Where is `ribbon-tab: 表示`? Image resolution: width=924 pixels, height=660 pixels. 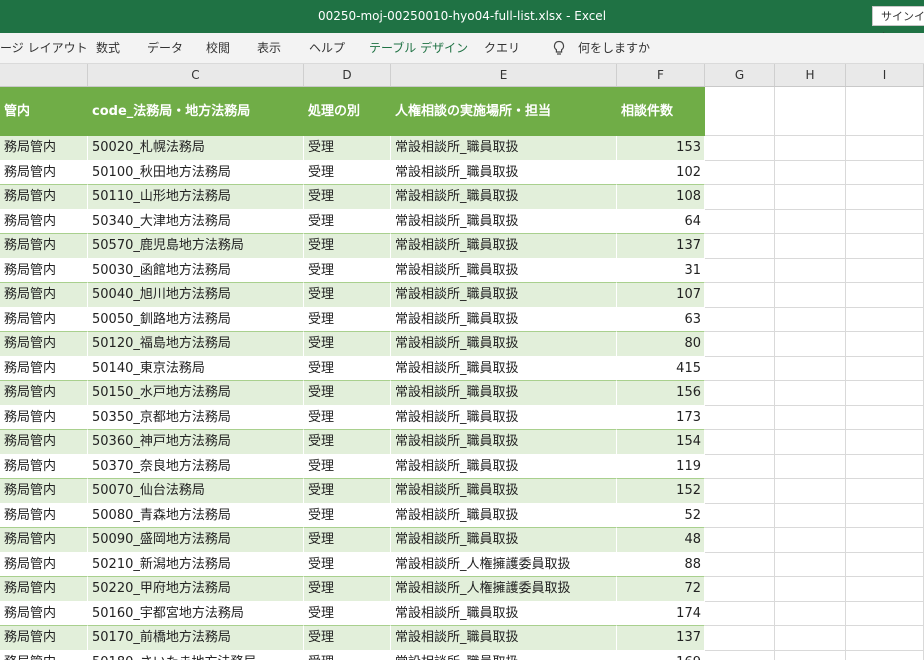 ribbon-tab: 表示 is located at coordinates (269, 48).